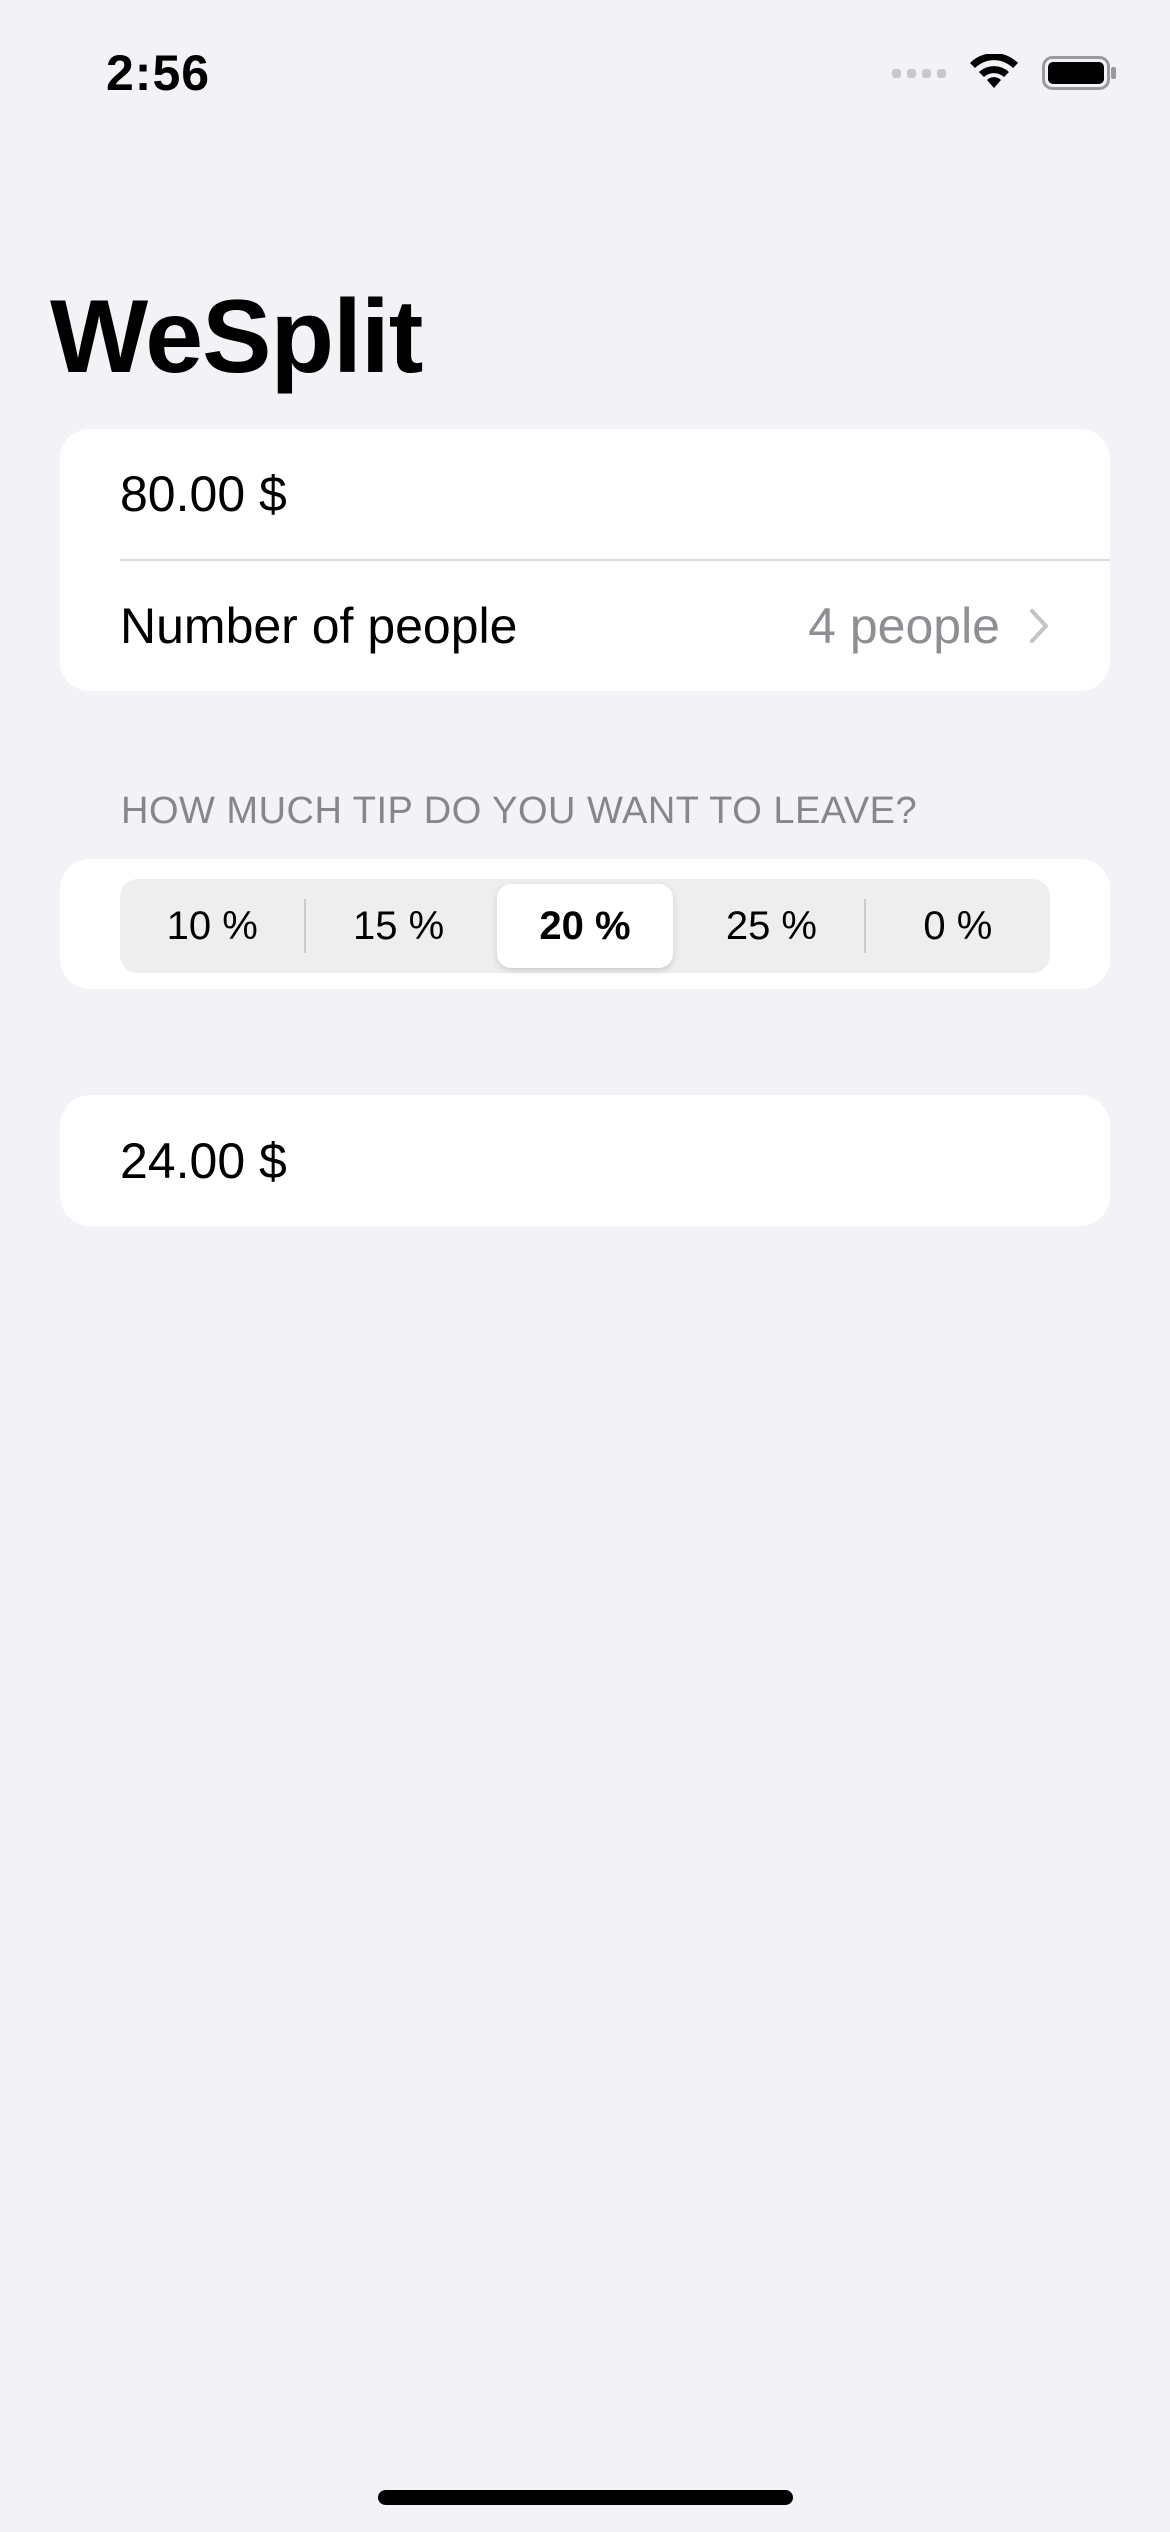 This screenshot has width=1170, height=2532. Describe the element at coordinates (904, 625) in the screenshot. I see `people-value: 4 people` at that location.